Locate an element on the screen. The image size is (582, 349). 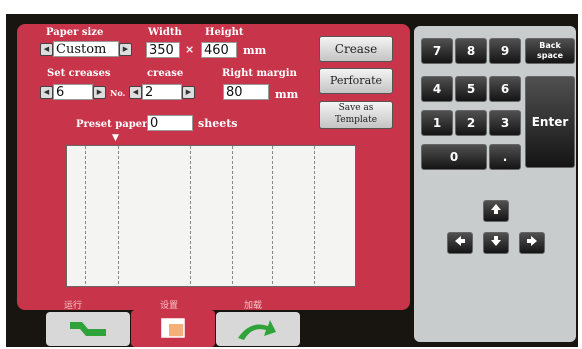
tab-run-label: 运行 is located at coordinates (73, 306).